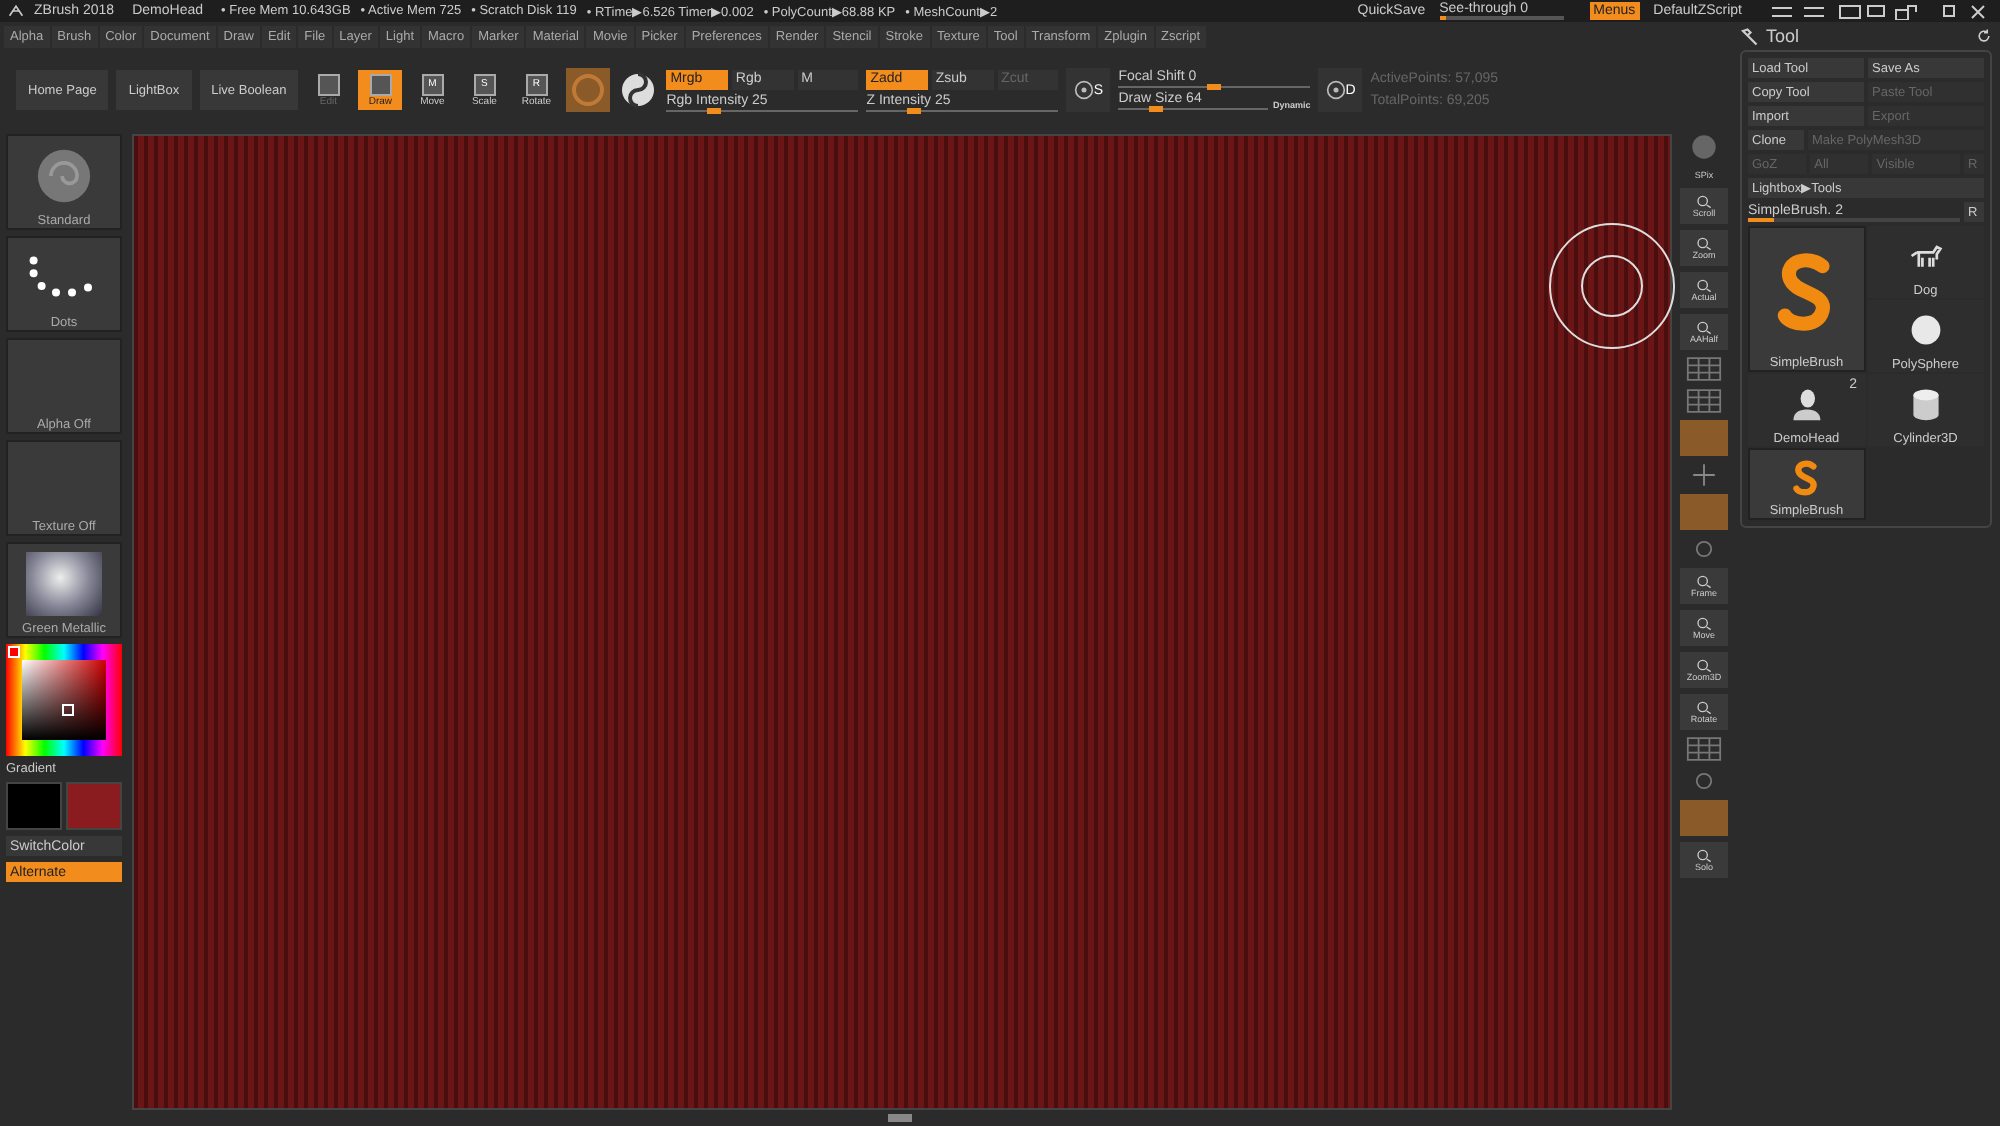 This screenshot has height=1126, width=2000. What do you see at coordinates (1806, 403) in the screenshot?
I see `head-bust-icon` at bounding box center [1806, 403].